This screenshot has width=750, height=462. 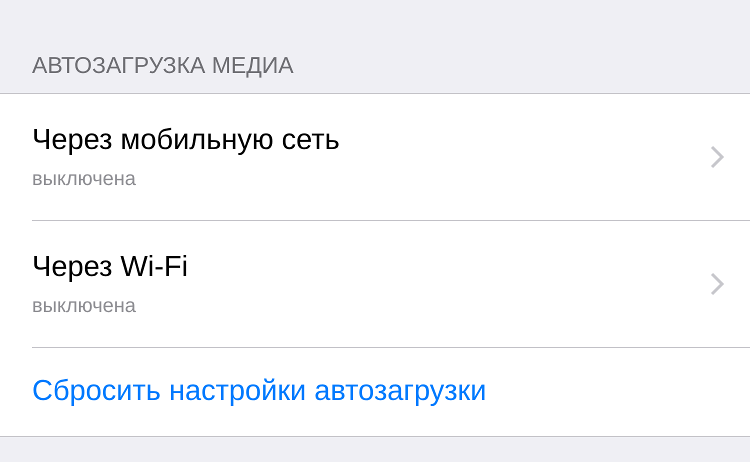 I want to click on row-title: Через Wi-Fi, so click(x=110, y=267).